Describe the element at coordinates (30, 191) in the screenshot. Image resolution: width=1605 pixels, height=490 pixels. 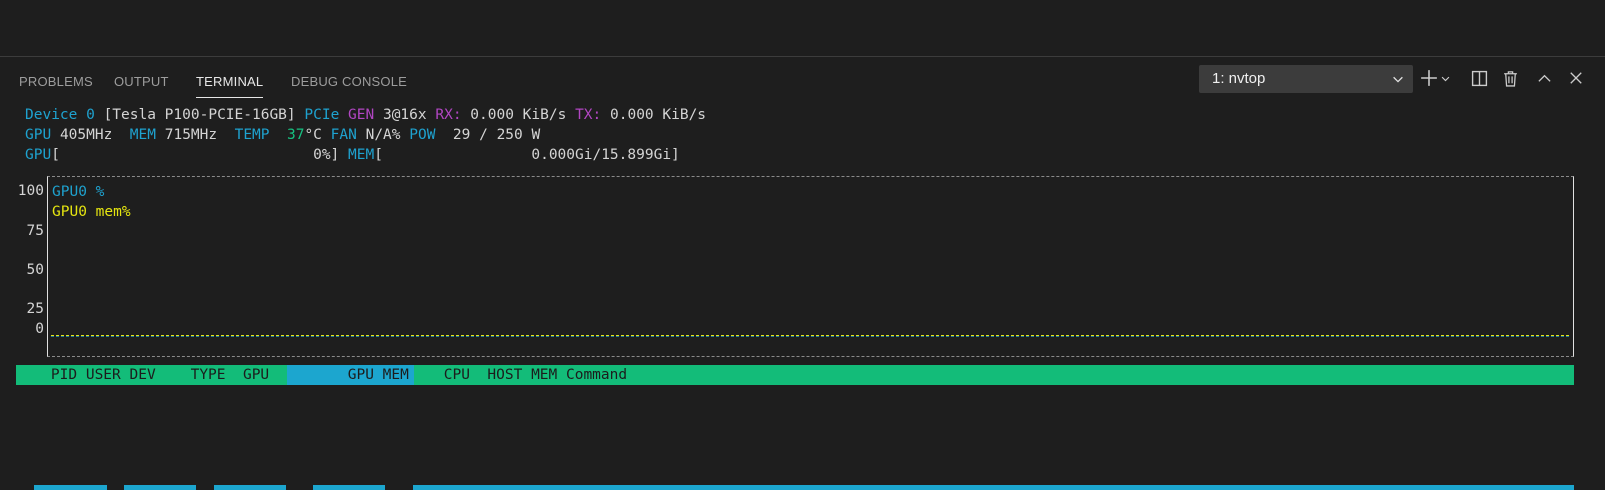
I see `y-tick-label: 100` at that location.